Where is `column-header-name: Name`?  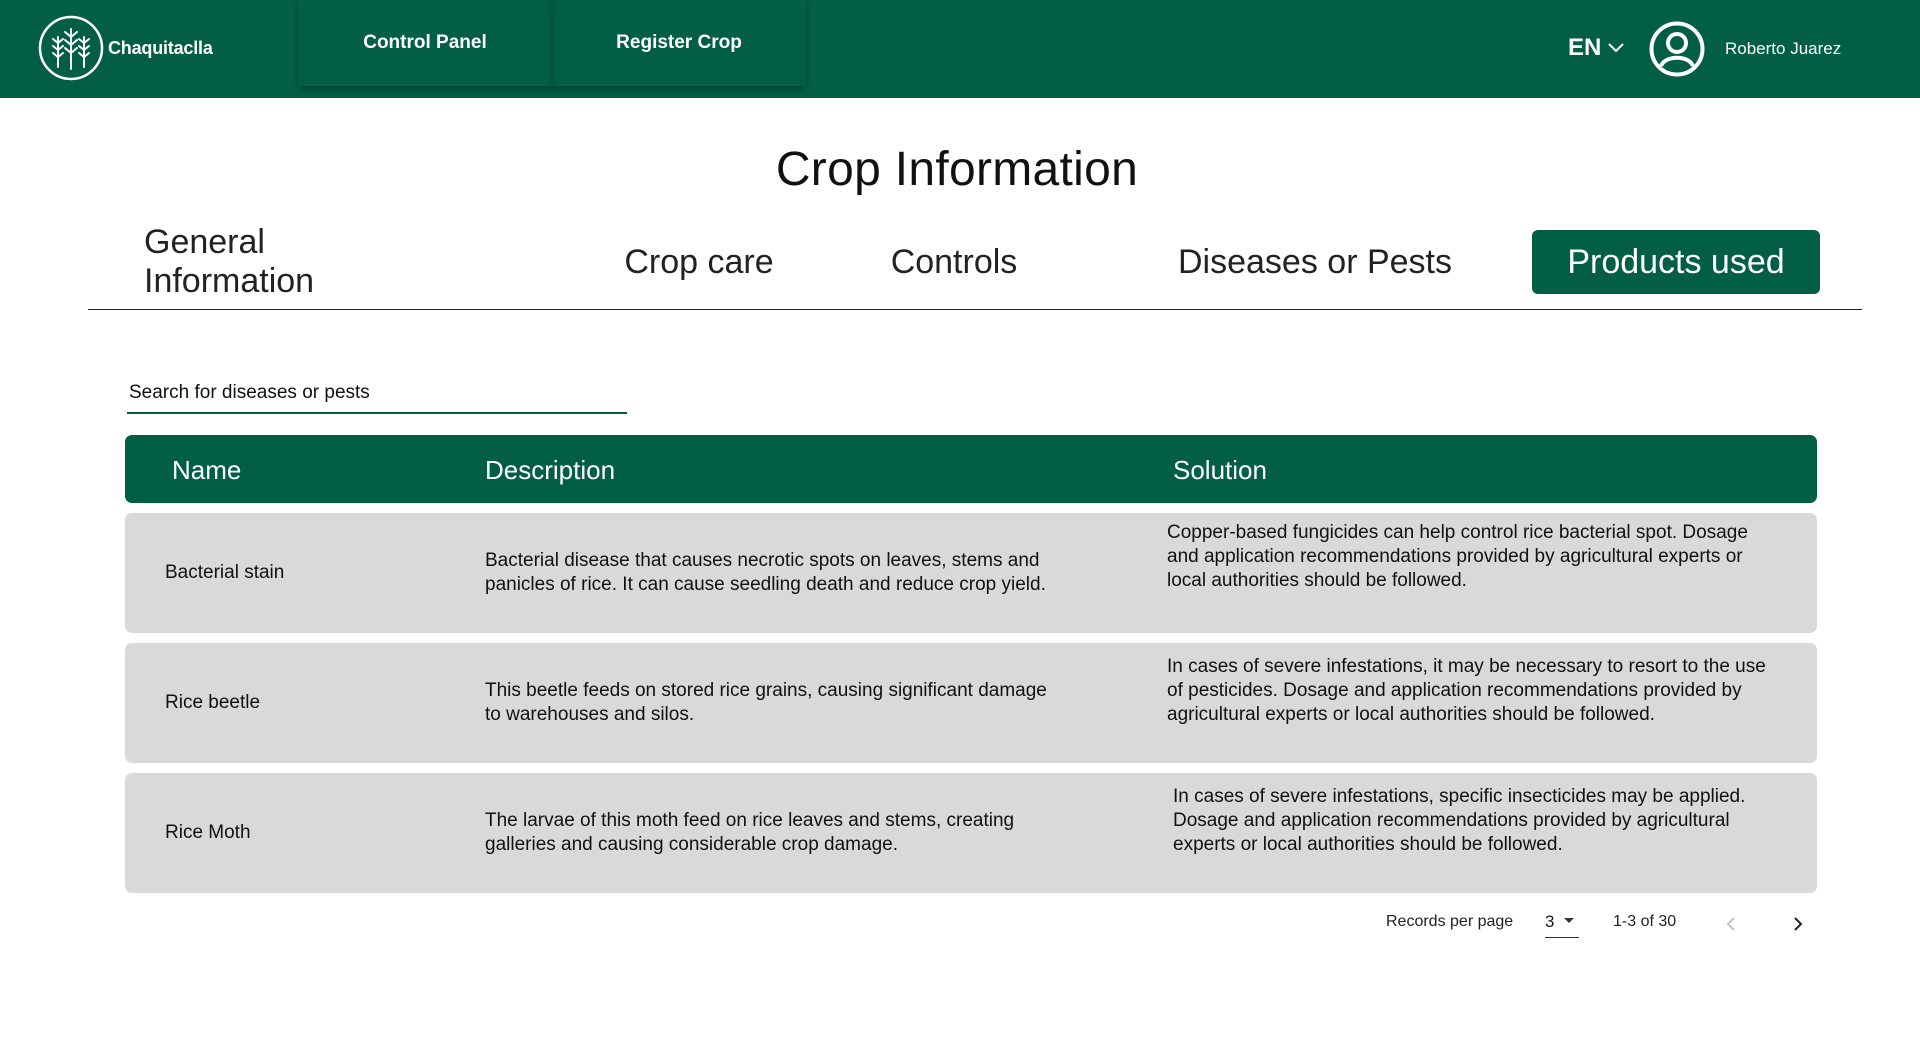
column-header-name: Name is located at coordinates (207, 470).